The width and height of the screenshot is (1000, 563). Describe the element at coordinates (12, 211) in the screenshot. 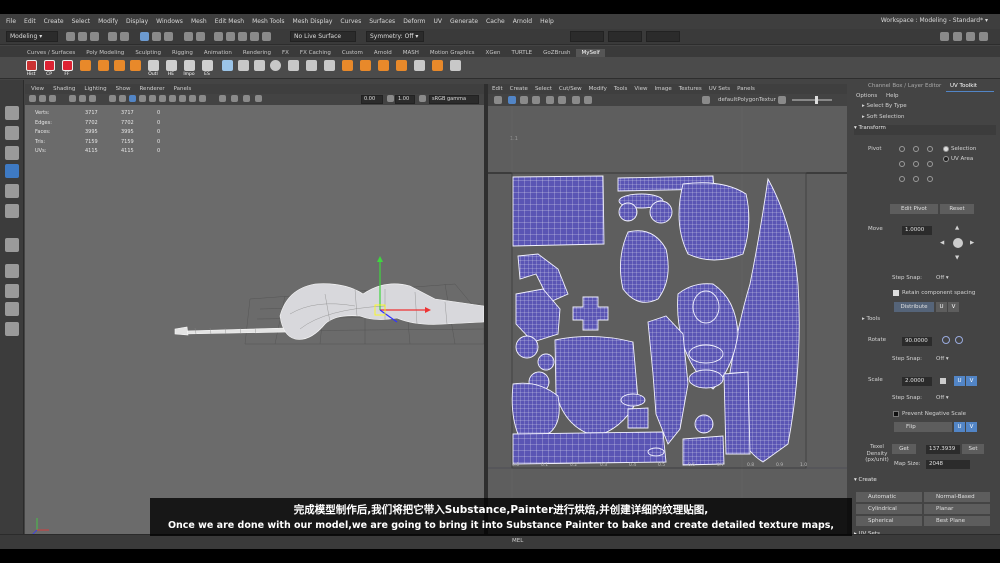

I see `scale-tool-icon` at that location.